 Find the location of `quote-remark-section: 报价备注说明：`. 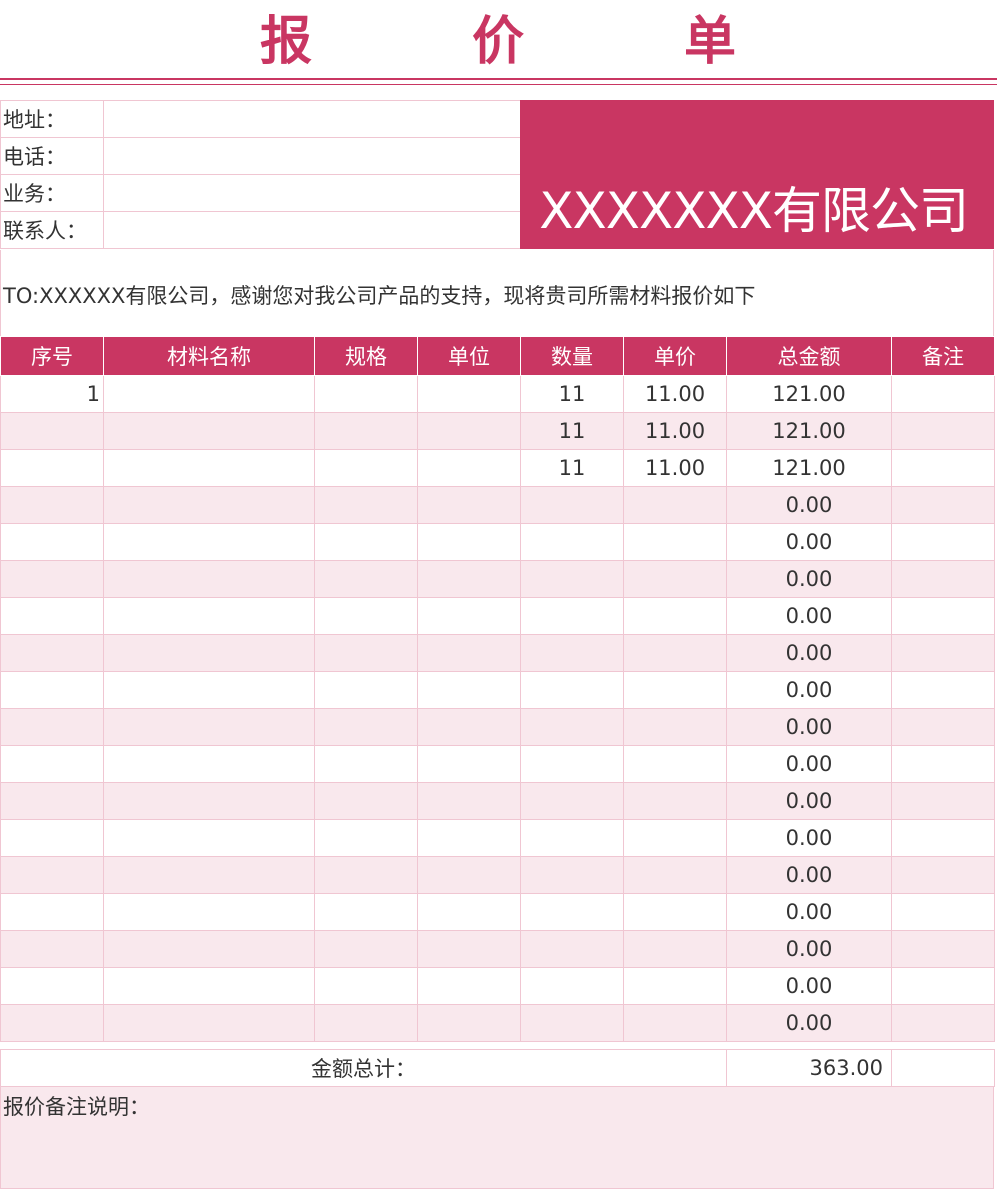

quote-remark-section: 报价备注说明： is located at coordinates (497, 1137).